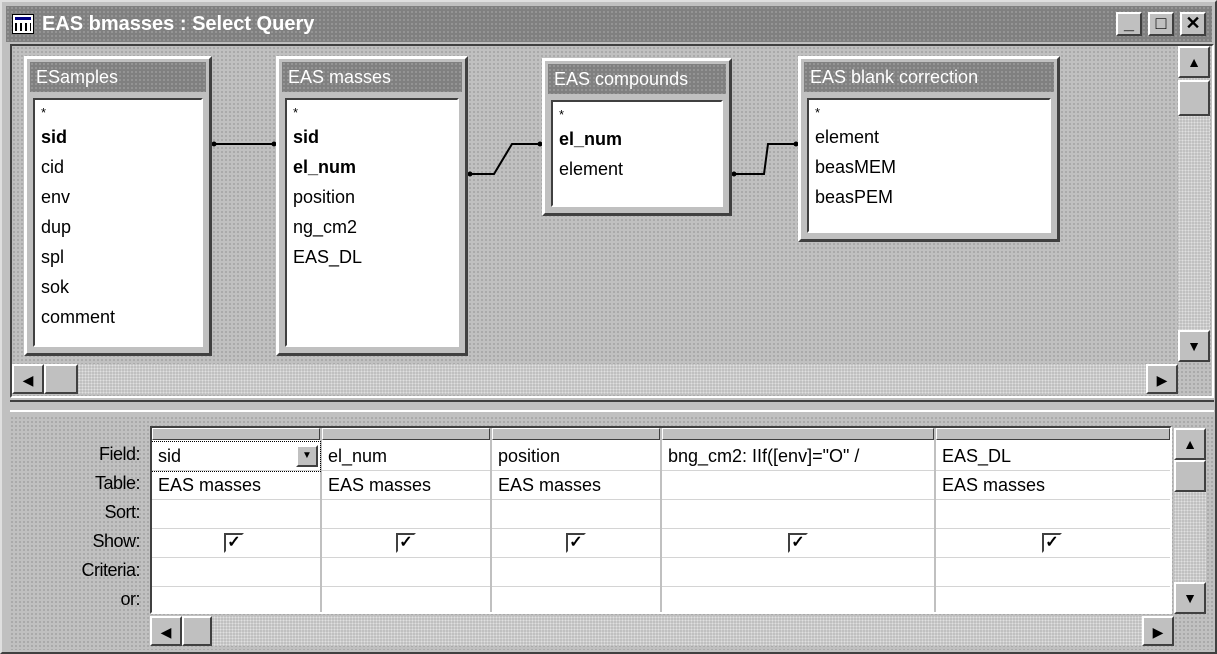 The height and width of the screenshot is (654, 1217). What do you see at coordinates (576, 456) in the screenshot?
I see `field-cell: position` at bounding box center [576, 456].